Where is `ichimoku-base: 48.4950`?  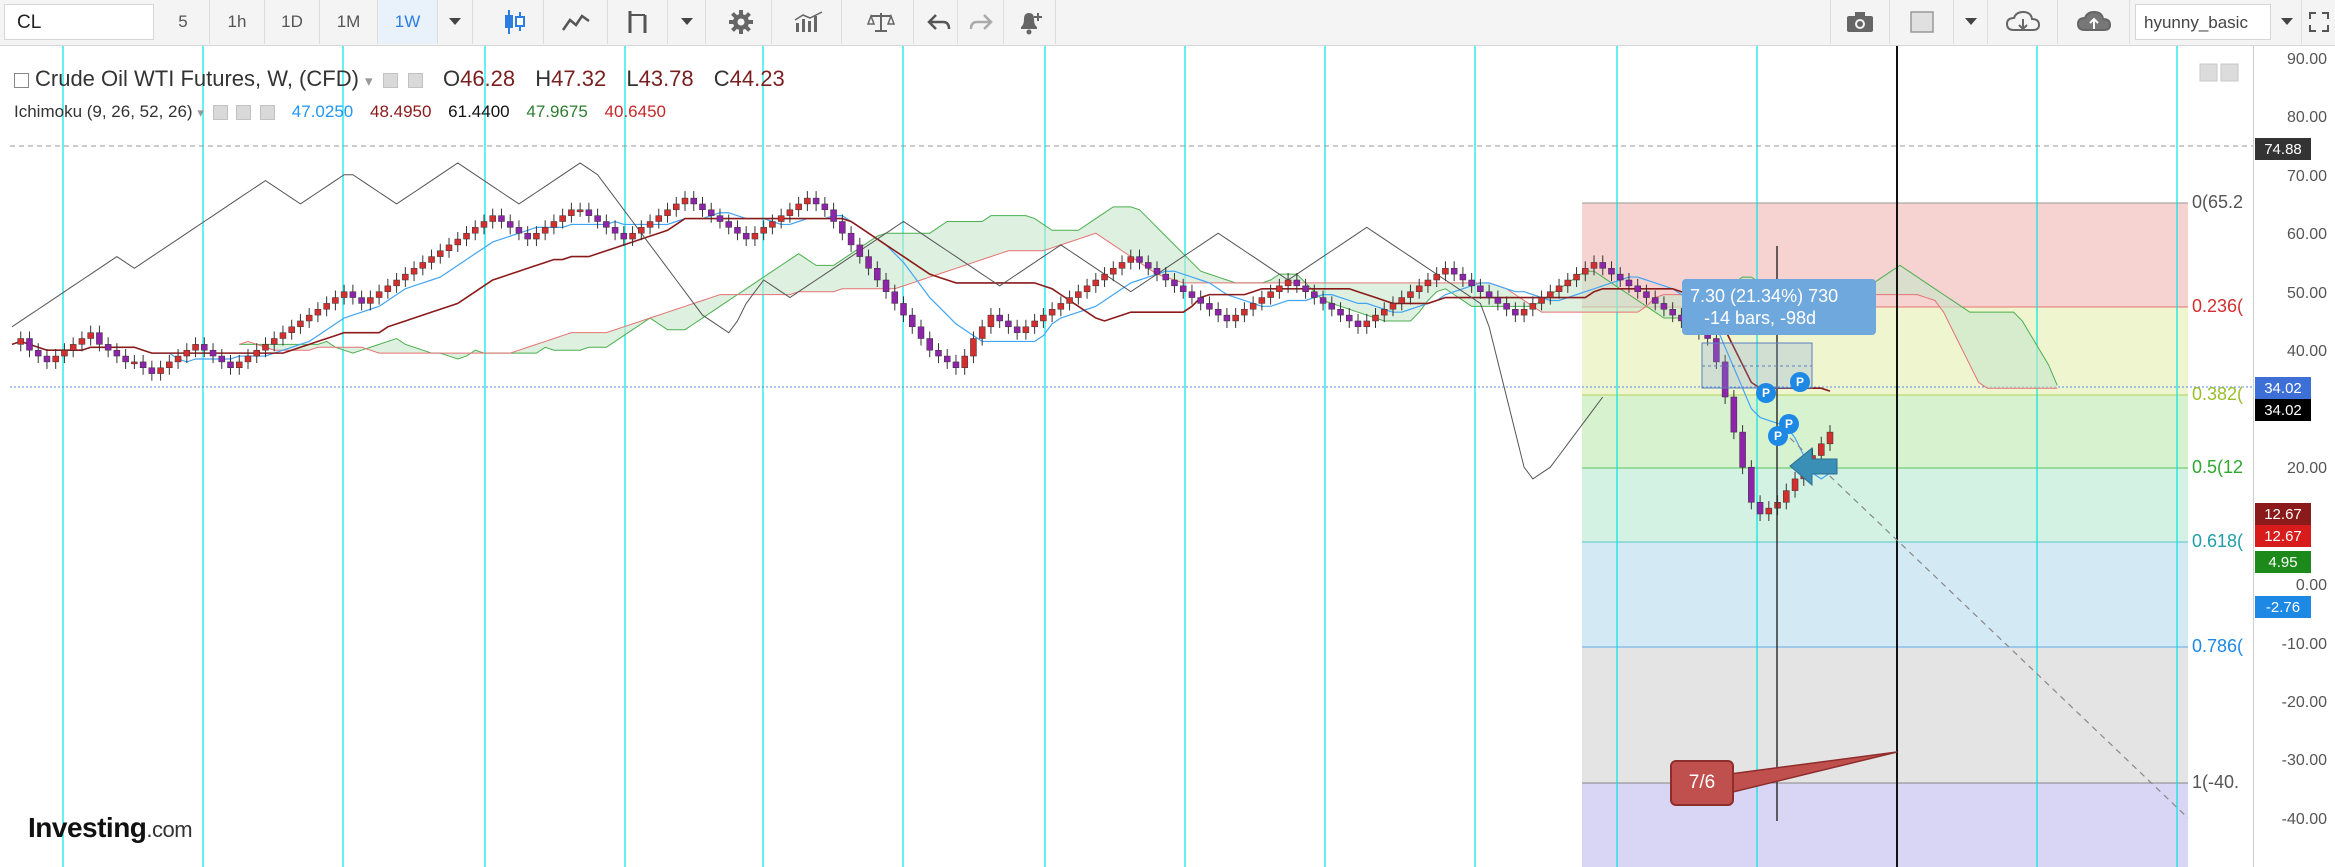
ichimoku-base: 48.4950 is located at coordinates (400, 111).